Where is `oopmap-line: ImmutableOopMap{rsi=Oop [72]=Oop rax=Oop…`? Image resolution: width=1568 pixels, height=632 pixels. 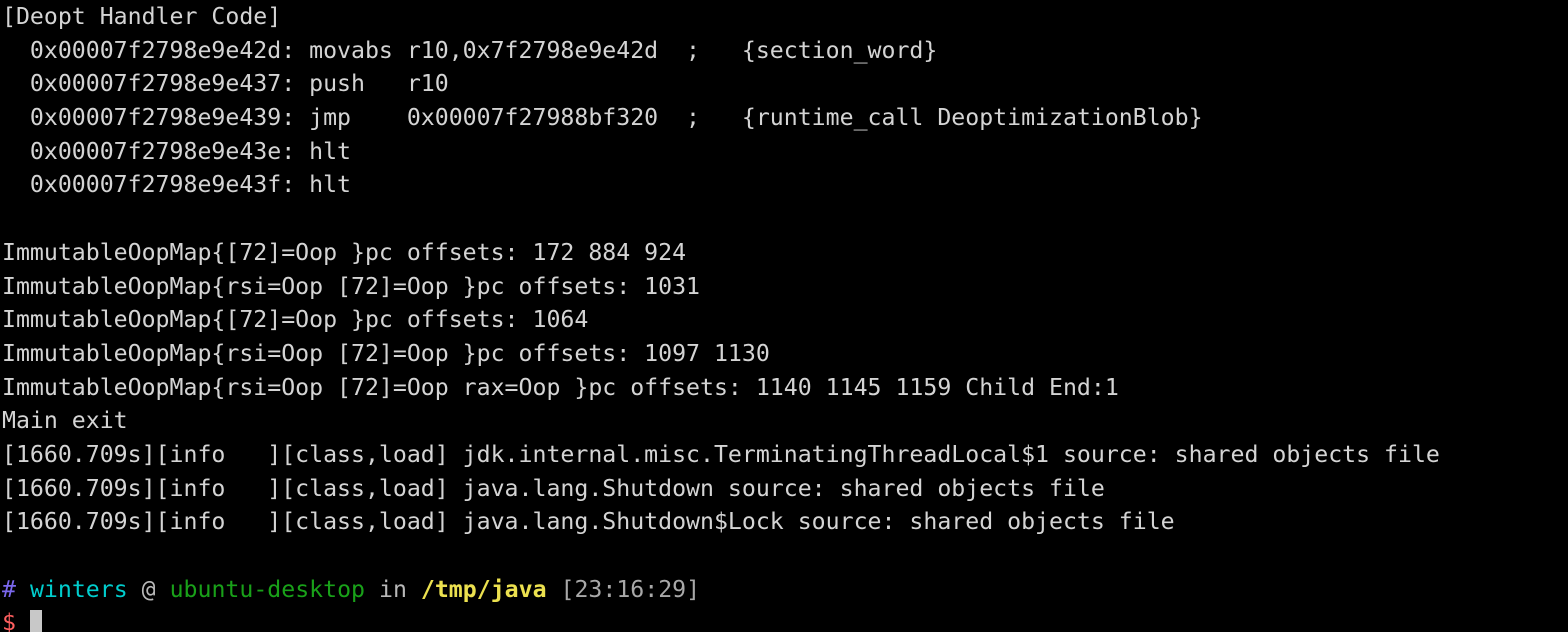 oopmap-line: ImmutableOopMap{rsi=Oop [72]=Oop rax=Oop… is located at coordinates (560, 387).